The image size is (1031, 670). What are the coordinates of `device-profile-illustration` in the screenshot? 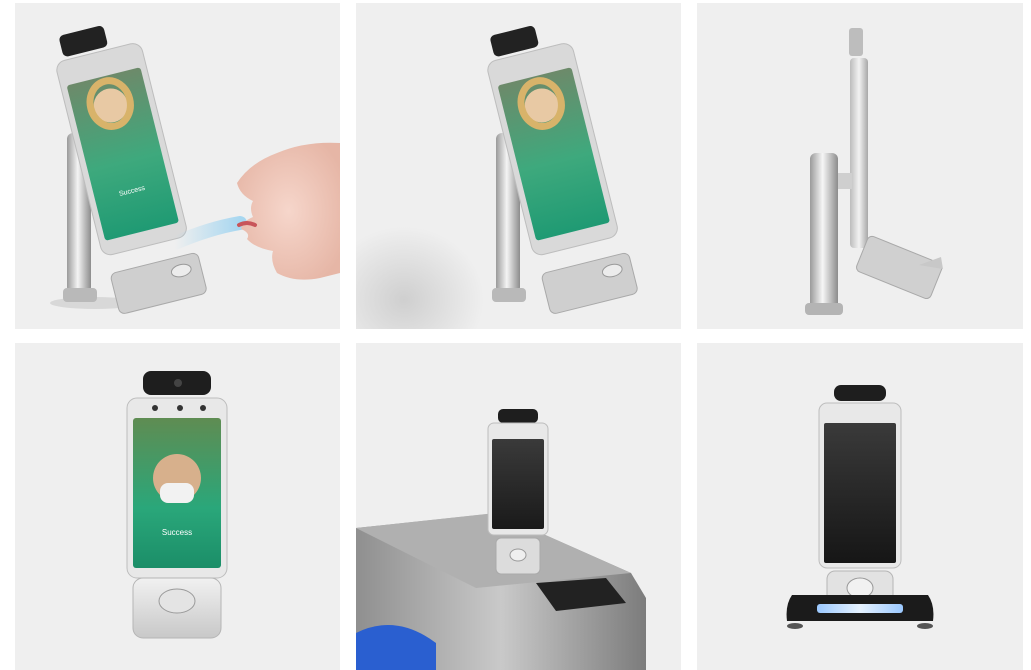 It's located at (874, 171).